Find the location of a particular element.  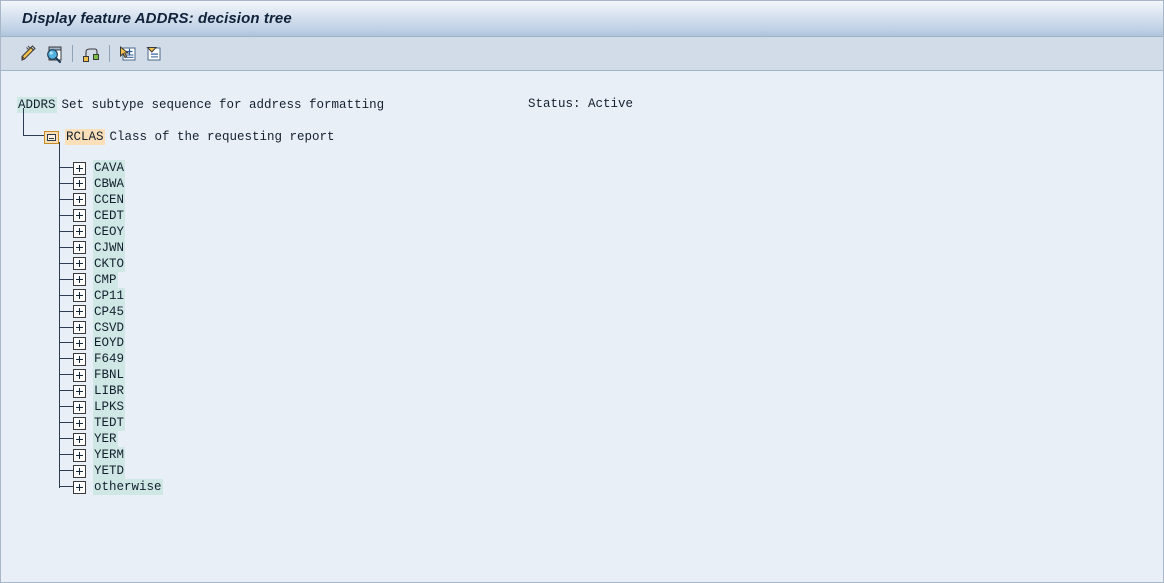

magnifier-document-icon is located at coordinates (54, 54).